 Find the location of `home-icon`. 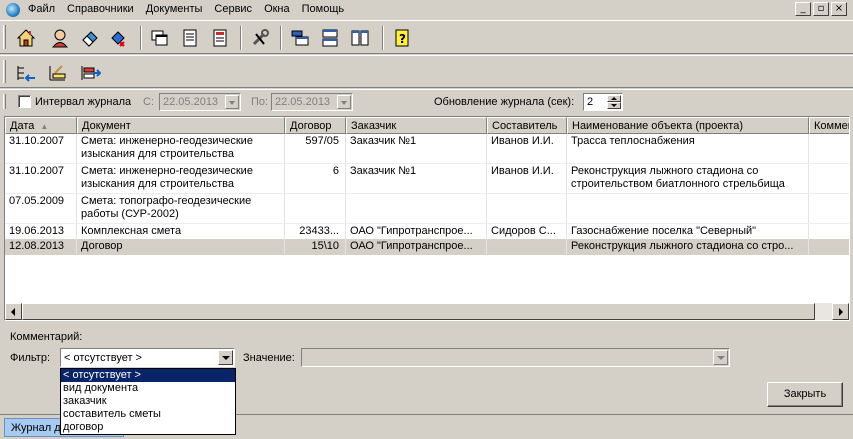

home-icon is located at coordinates (26, 38).